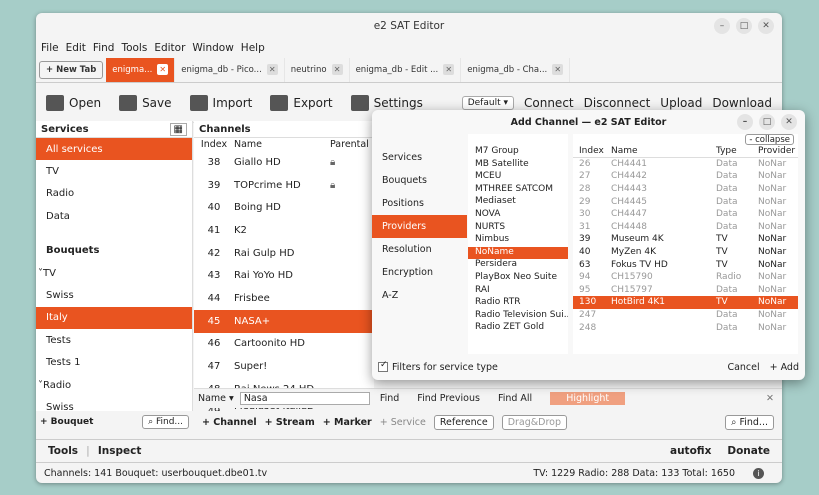 Image resolution: width=819 pixels, height=495 pixels. What do you see at coordinates (284, 185) in the screenshot?
I see `channel-row: 39 TOPcrime HD 🔒︎` at bounding box center [284, 185].